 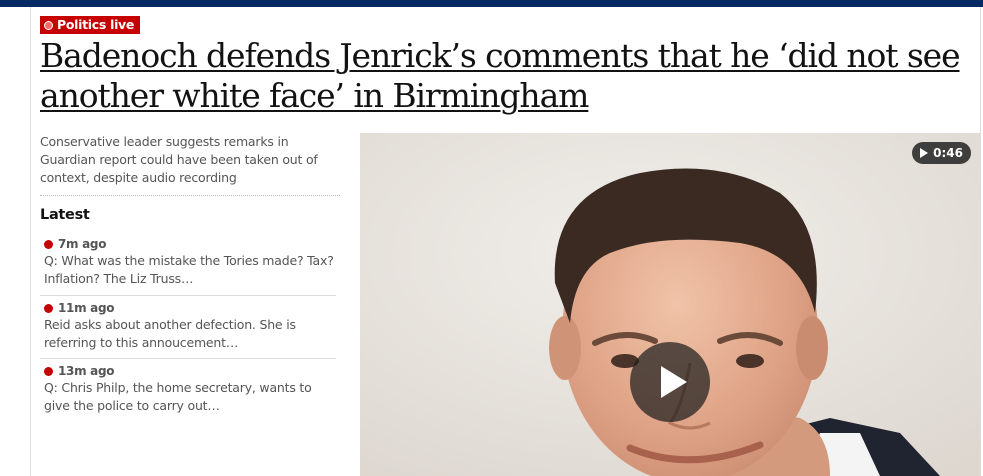 What do you see at coordinates (96, 24) in the screenshot?
I see `kicker-label: Politics live` at bounding box center [96, 24].